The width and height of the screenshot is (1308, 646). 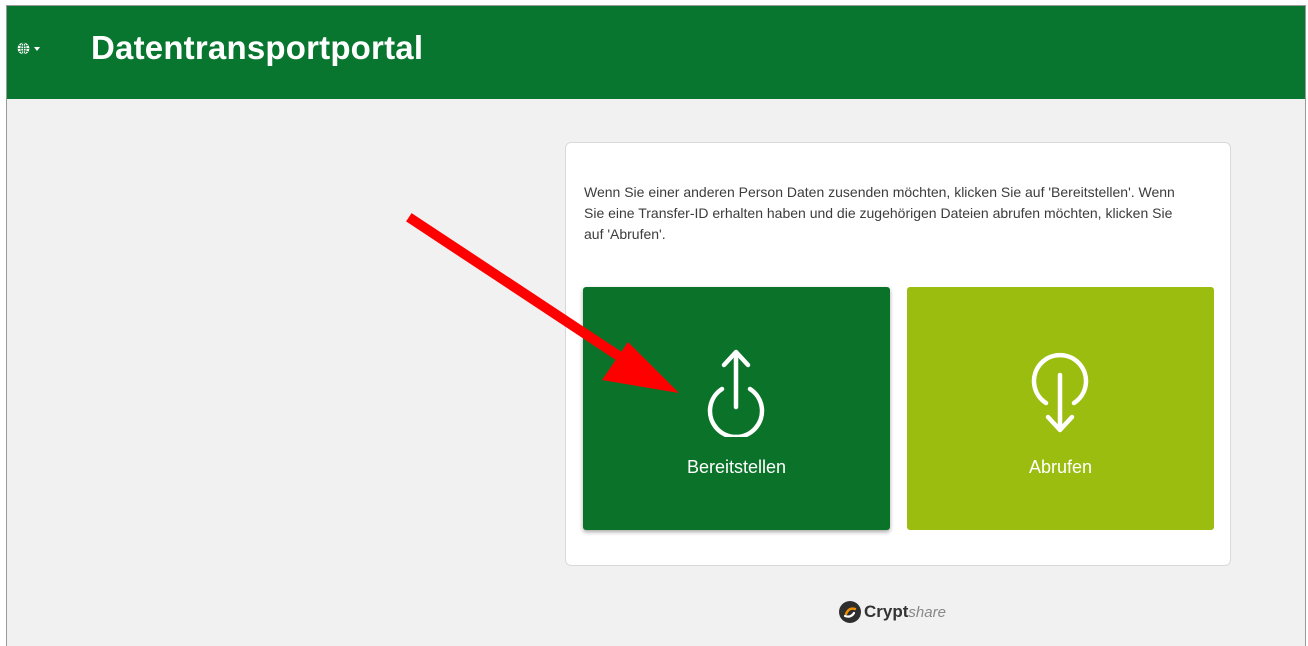 What do you see at coordinates (886, 611) in the screenshot?
I see `logo-text-crypt: Crypt` at bounding box center [886, 611].